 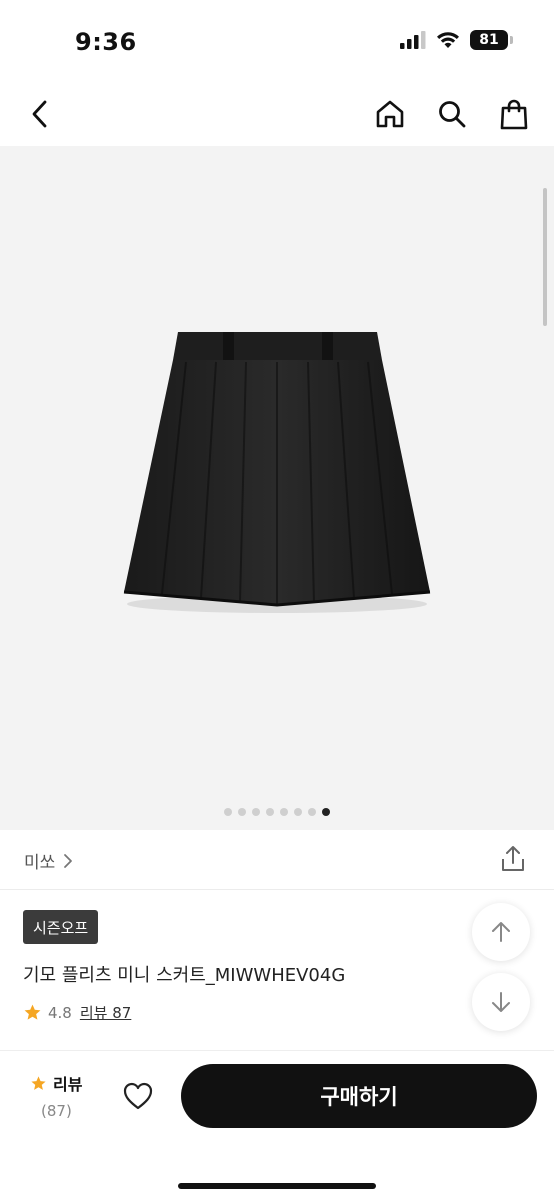 What do you see at coordinates (61, 927) in the screenshot?
I see `season-off-badge: 시즌오프` at bounding box center [61, 927].